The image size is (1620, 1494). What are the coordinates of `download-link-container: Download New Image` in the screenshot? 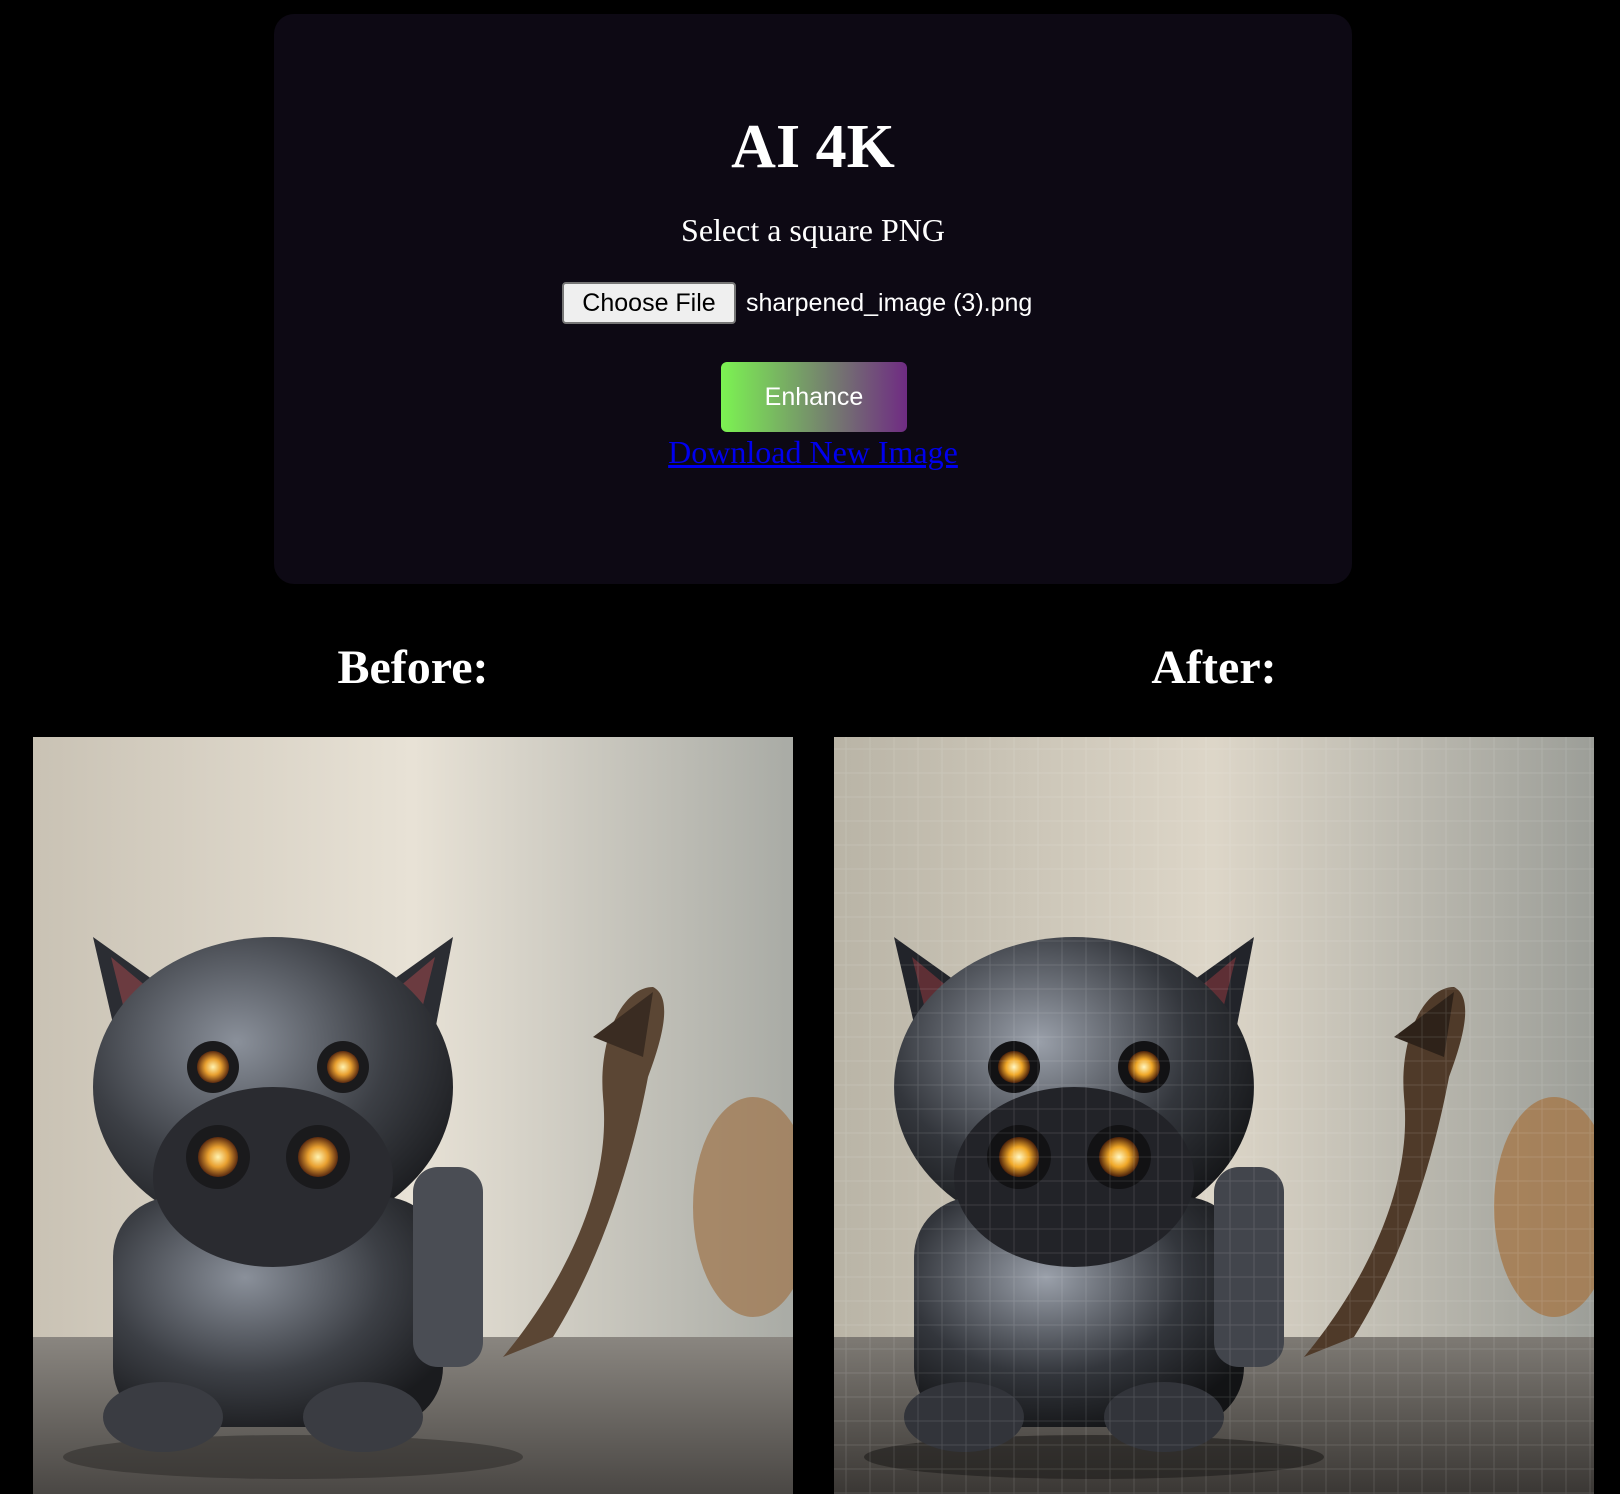 It's located at (813, 452).